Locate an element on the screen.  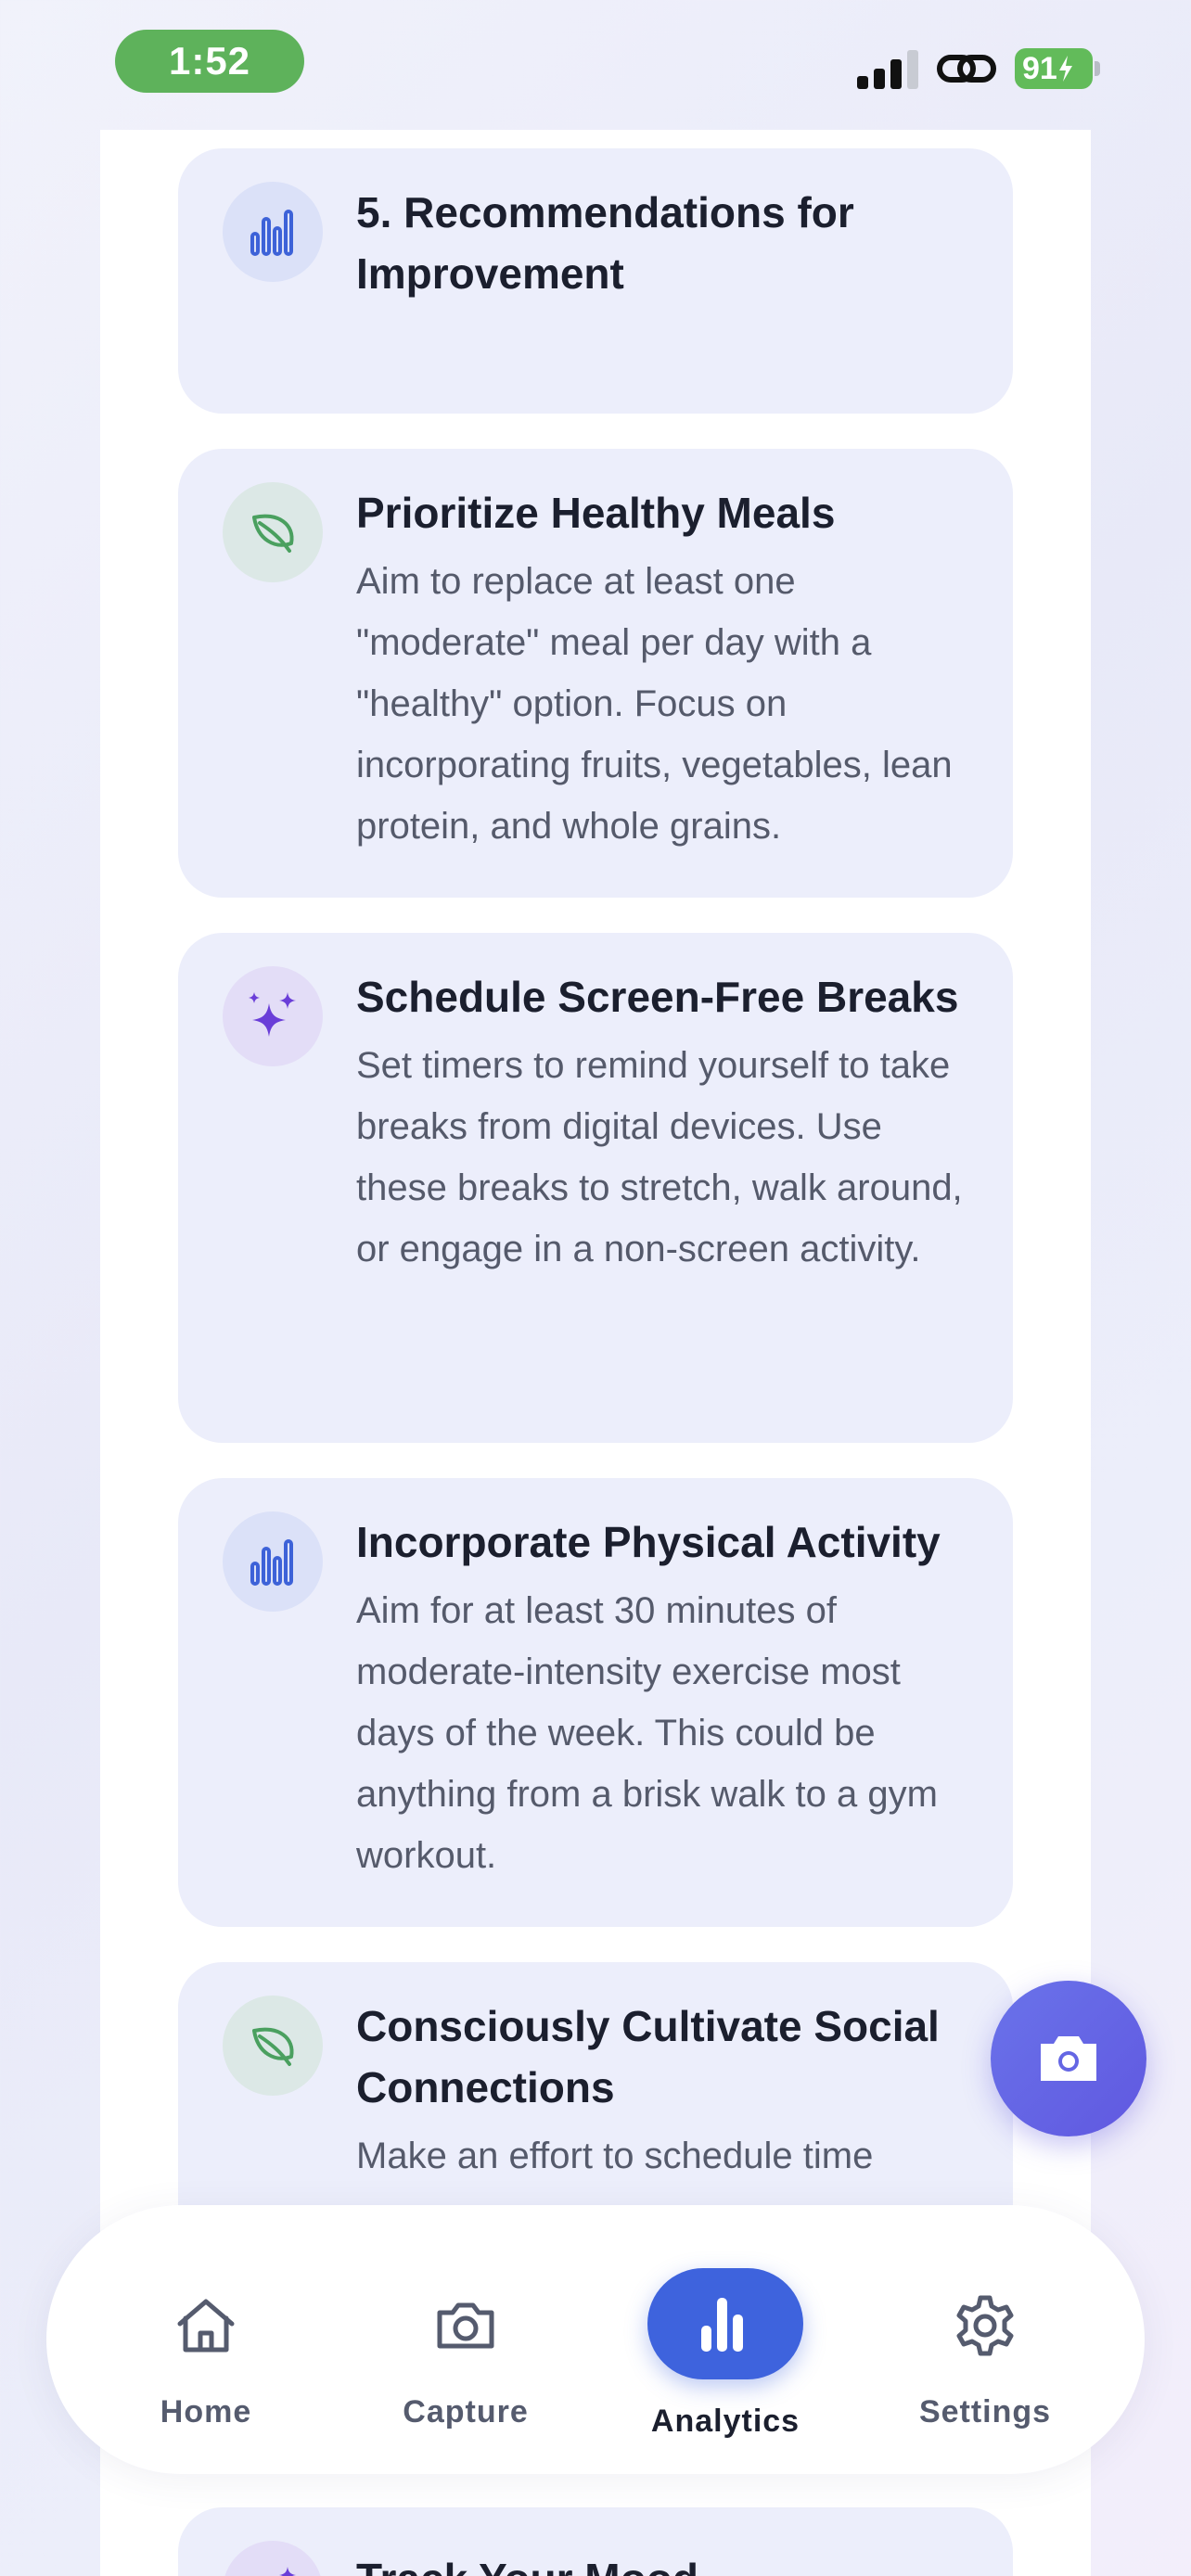
card-title: Prioritize Healthy Meals is located at coordinates (596, 513).